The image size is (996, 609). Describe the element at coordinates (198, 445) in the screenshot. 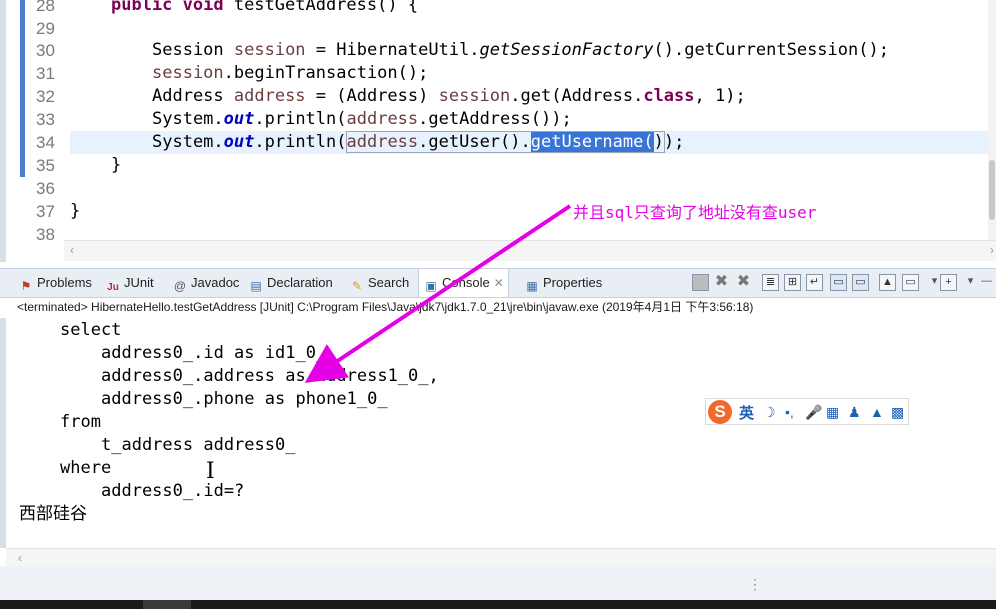

I see `console-line: t_address address0_` at that location.